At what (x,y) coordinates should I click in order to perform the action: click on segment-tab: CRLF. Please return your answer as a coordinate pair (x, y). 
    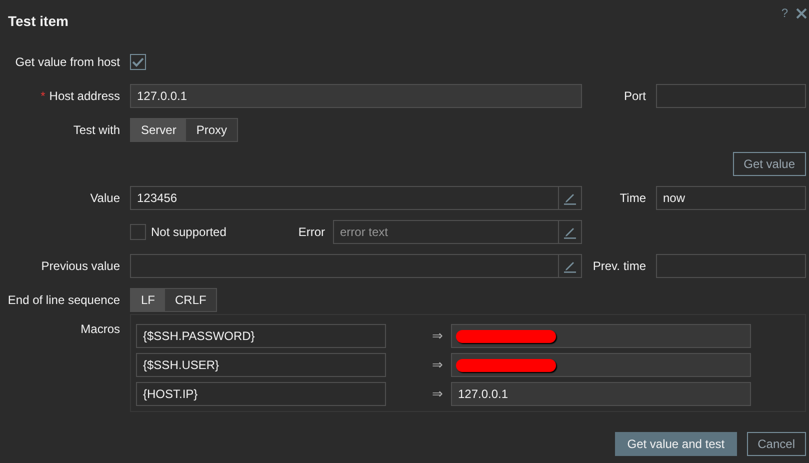
    Looking at the image, I should click on (190, 300).